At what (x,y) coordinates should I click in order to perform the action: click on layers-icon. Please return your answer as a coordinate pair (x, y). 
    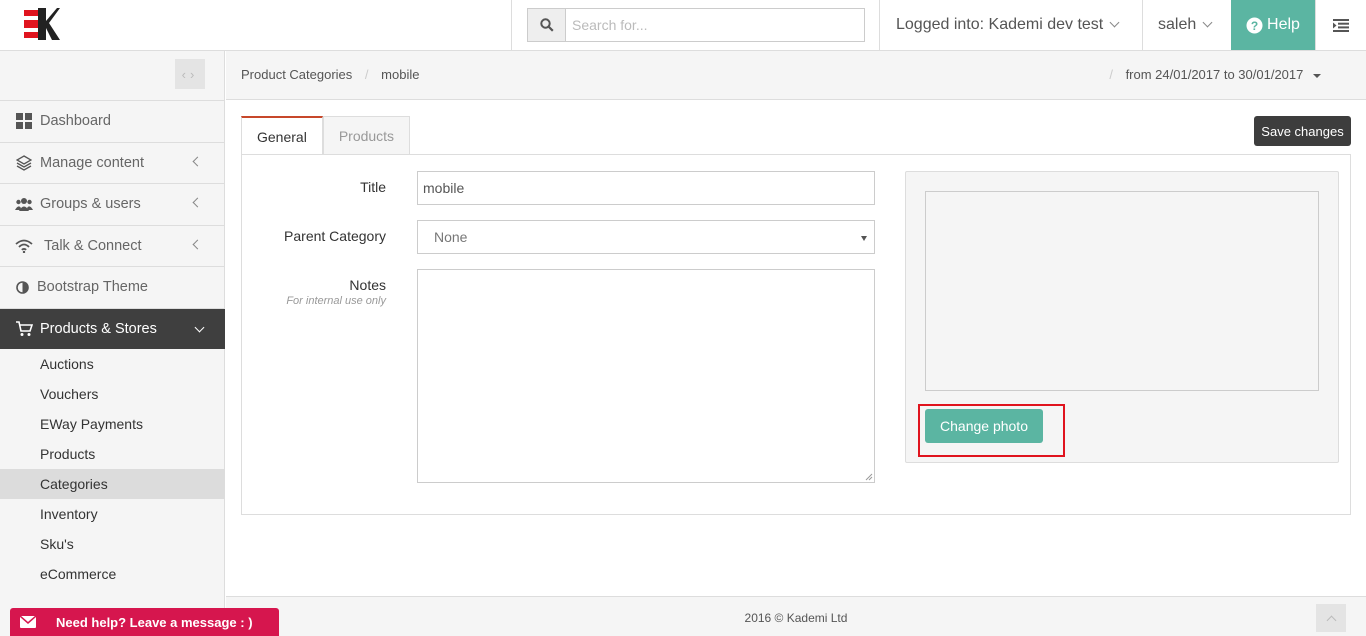
    Looking at the image, I should click on (24, 163).